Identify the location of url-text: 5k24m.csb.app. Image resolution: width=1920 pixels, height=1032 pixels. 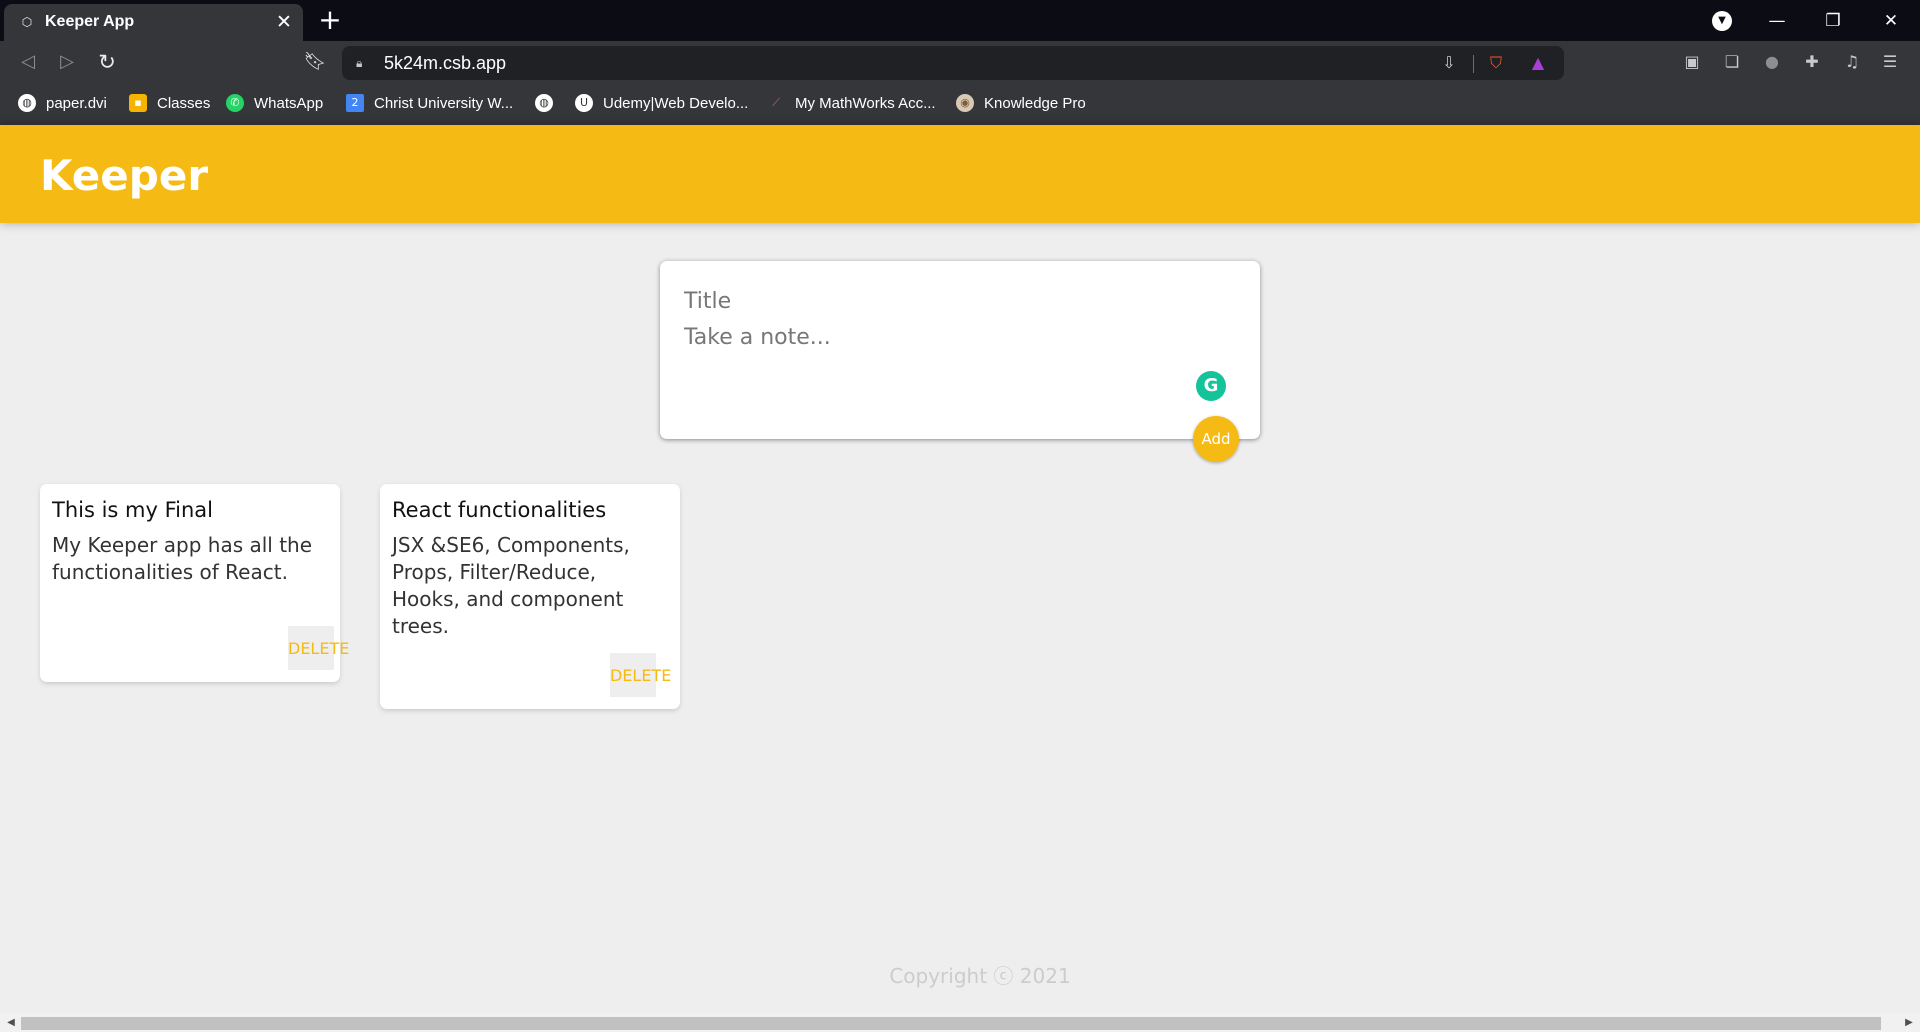
(445, 63).